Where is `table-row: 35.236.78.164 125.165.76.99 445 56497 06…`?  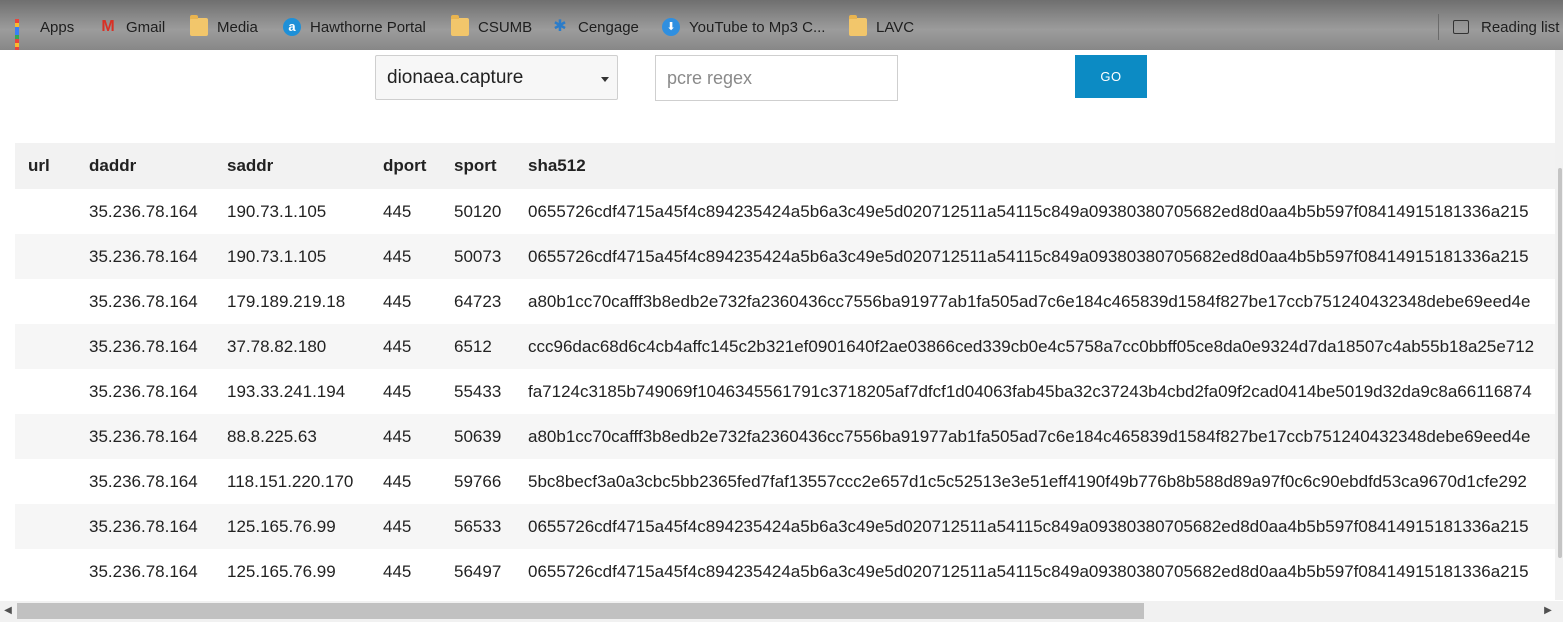 table-row: 35.236.78.164 125.165.76.99 445 56497 06… is located at coordinates (785, 571).